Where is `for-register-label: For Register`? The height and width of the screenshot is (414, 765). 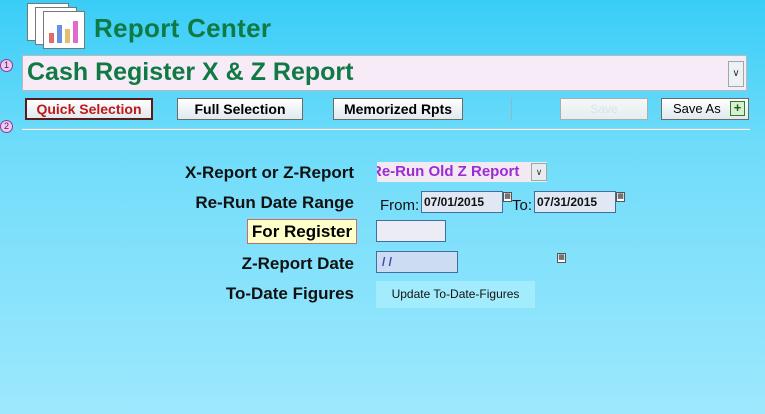 for-register-label: For Register is located at coordinates (302, 231).